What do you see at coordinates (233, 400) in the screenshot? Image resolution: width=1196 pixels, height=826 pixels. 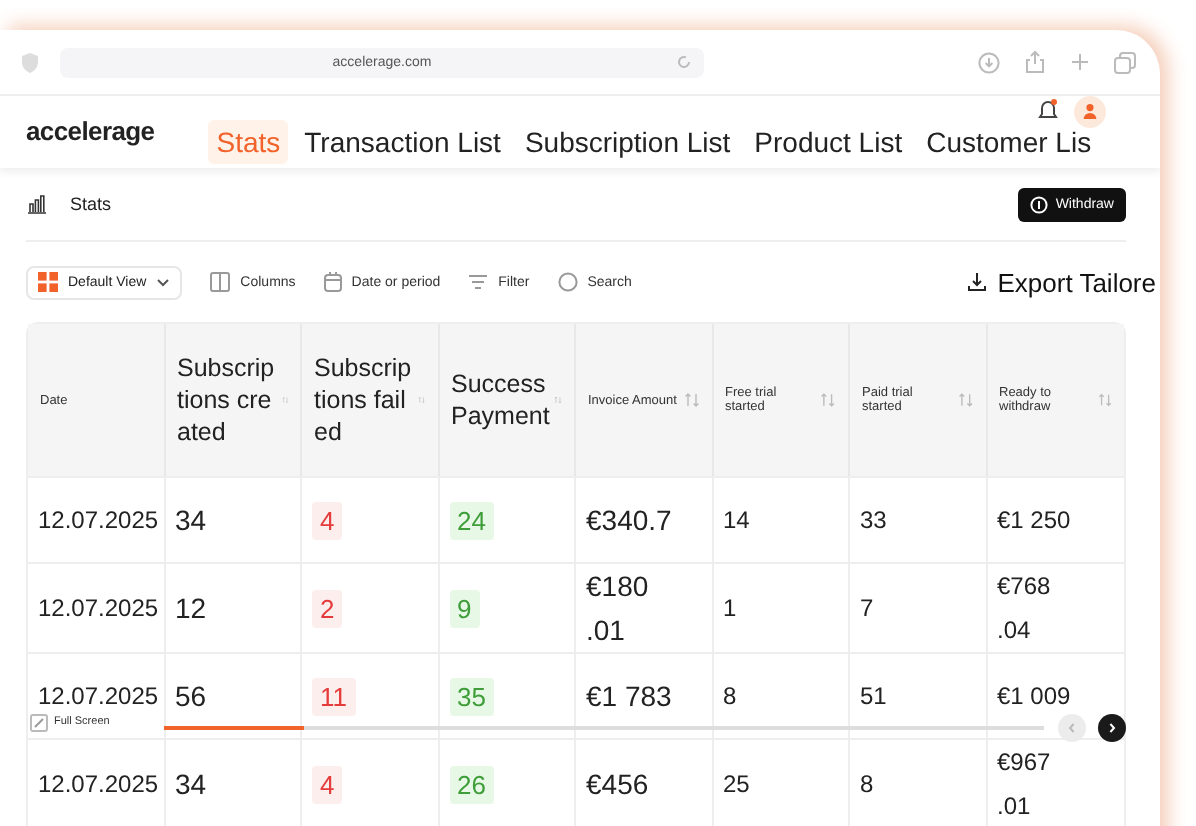 I see `column-header: Subscriptions created` at bounding box center [233, 400].